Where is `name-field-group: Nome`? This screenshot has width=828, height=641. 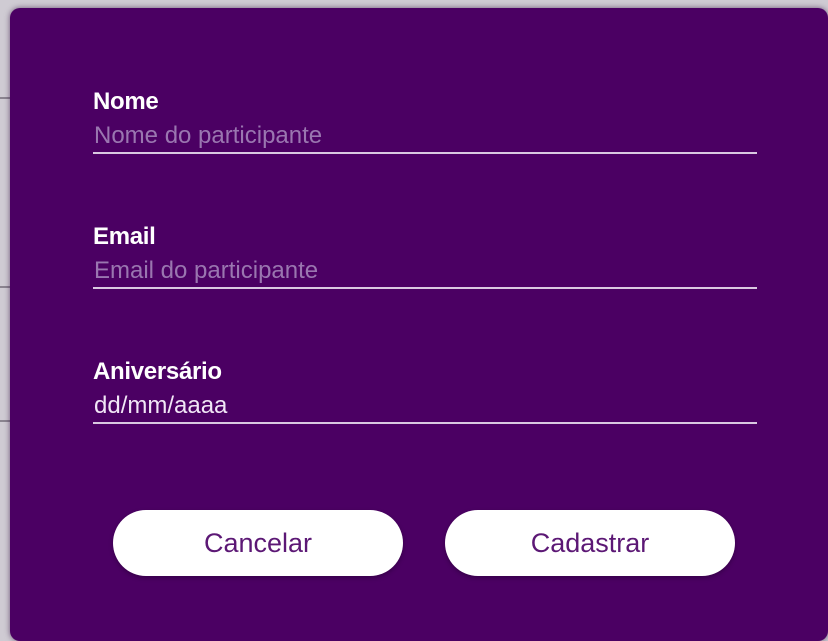 name-field-group: Nome is located at coordinates (425, 121).